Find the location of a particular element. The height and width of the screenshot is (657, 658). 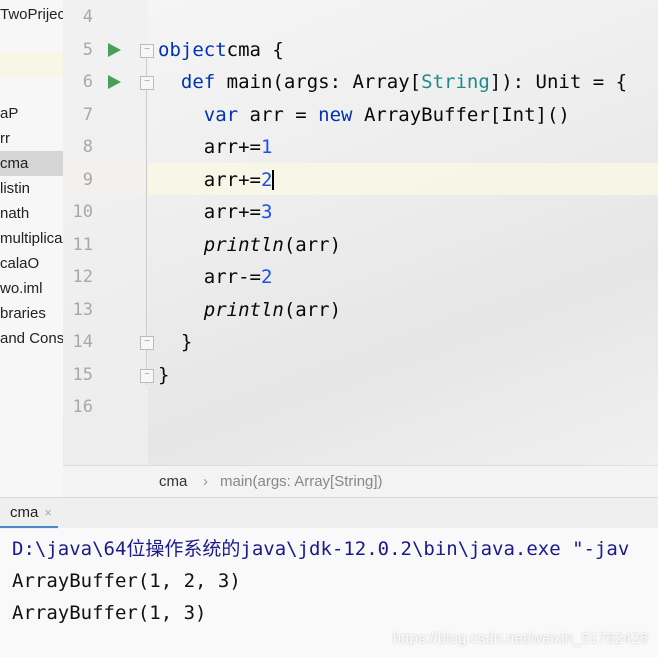

code-token: def is located at coordinates (203, 82).